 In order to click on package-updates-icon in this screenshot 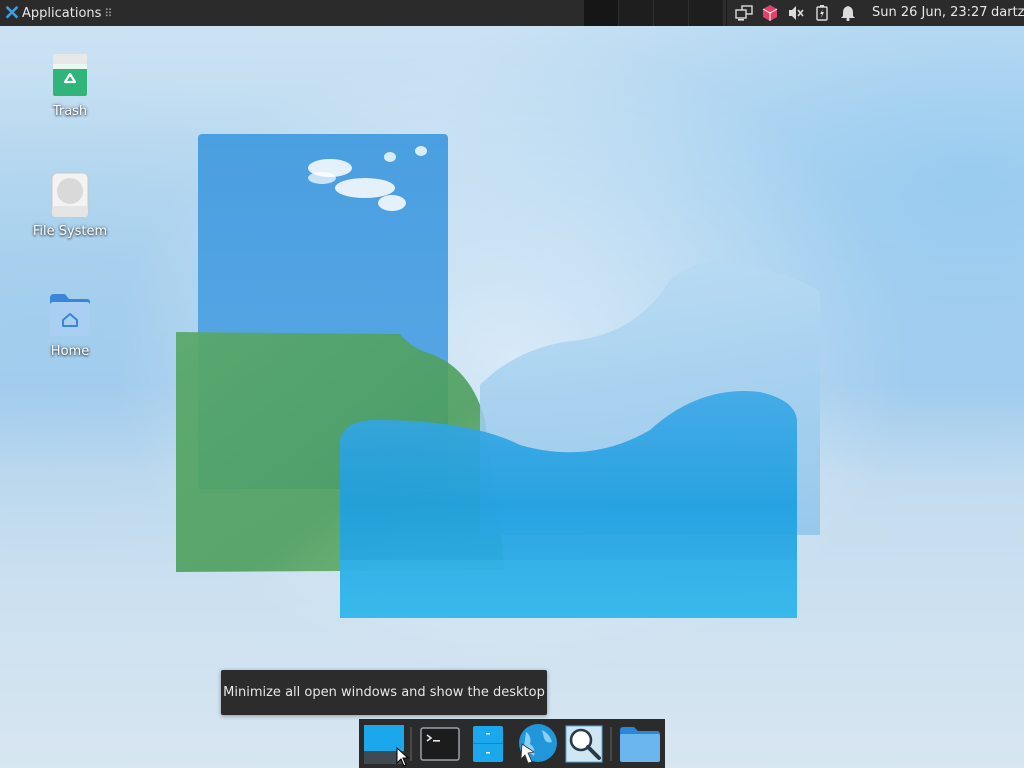, I will do `click(770, 13)`.